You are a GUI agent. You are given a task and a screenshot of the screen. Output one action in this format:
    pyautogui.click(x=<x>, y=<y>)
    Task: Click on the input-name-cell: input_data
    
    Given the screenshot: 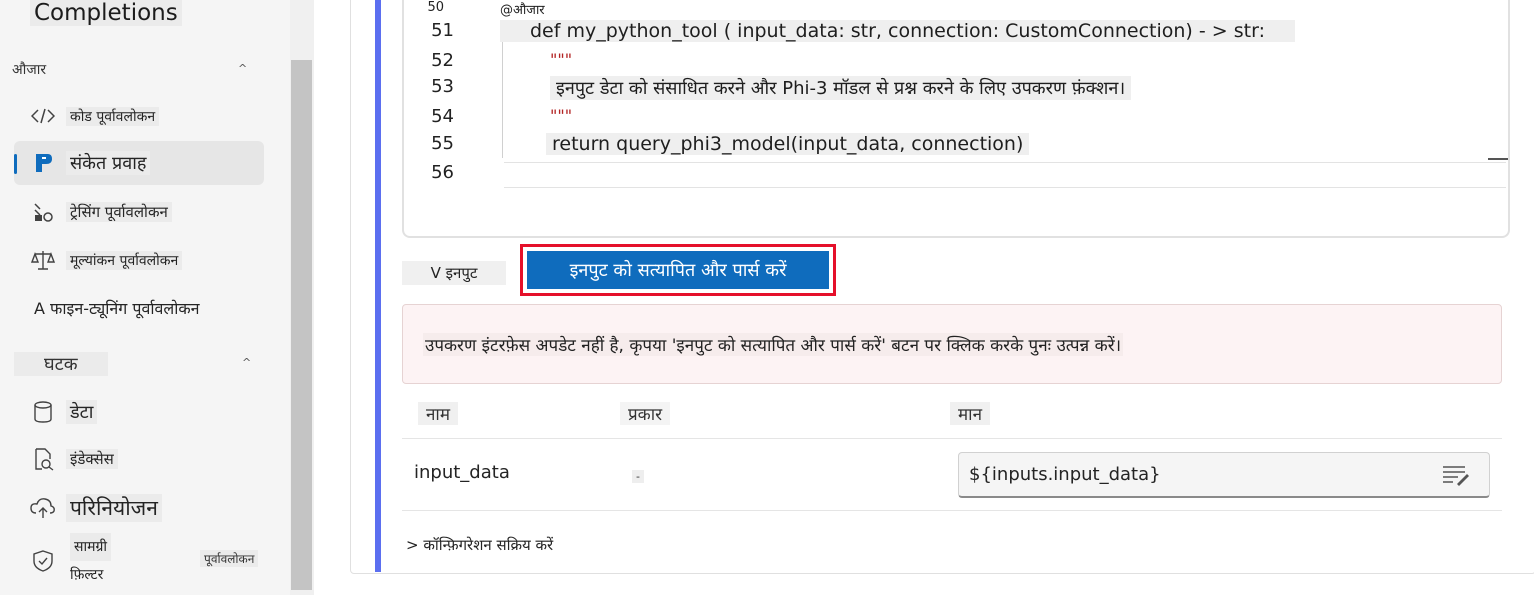 What is the action you would take?
    pyautogui.click(x=462, y=472)
    